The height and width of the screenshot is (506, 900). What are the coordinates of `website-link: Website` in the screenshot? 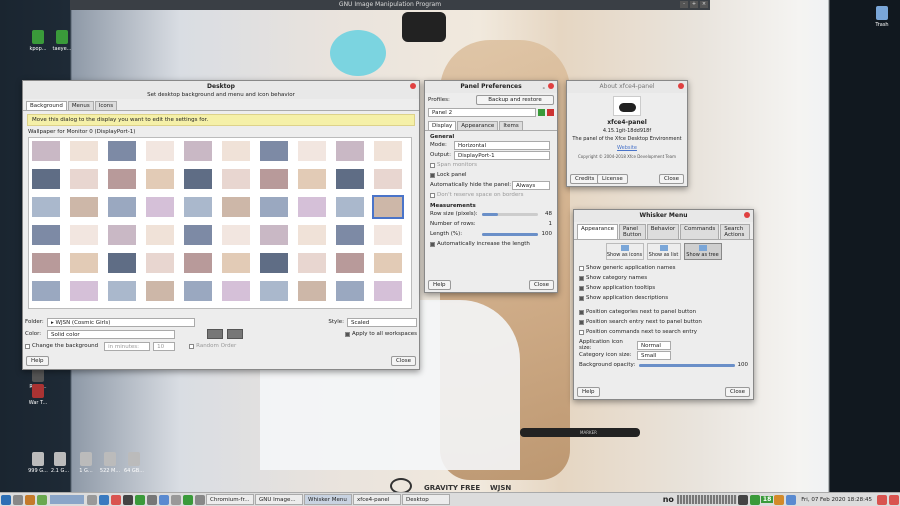 It's located at (627, 148).